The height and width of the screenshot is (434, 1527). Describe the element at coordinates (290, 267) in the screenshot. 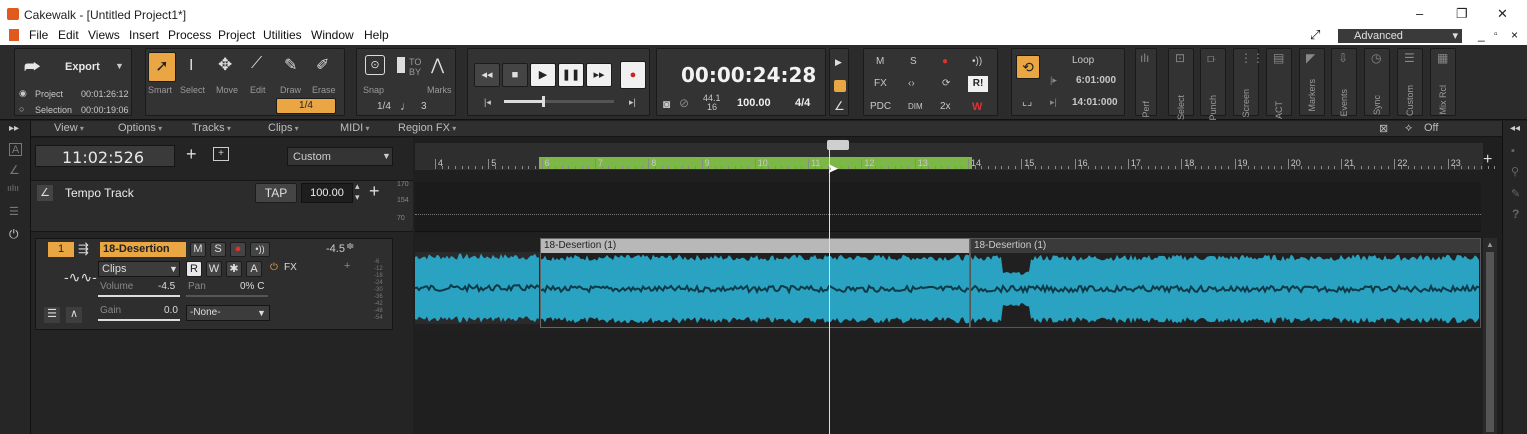

I see `fx-label: FX` at that location.